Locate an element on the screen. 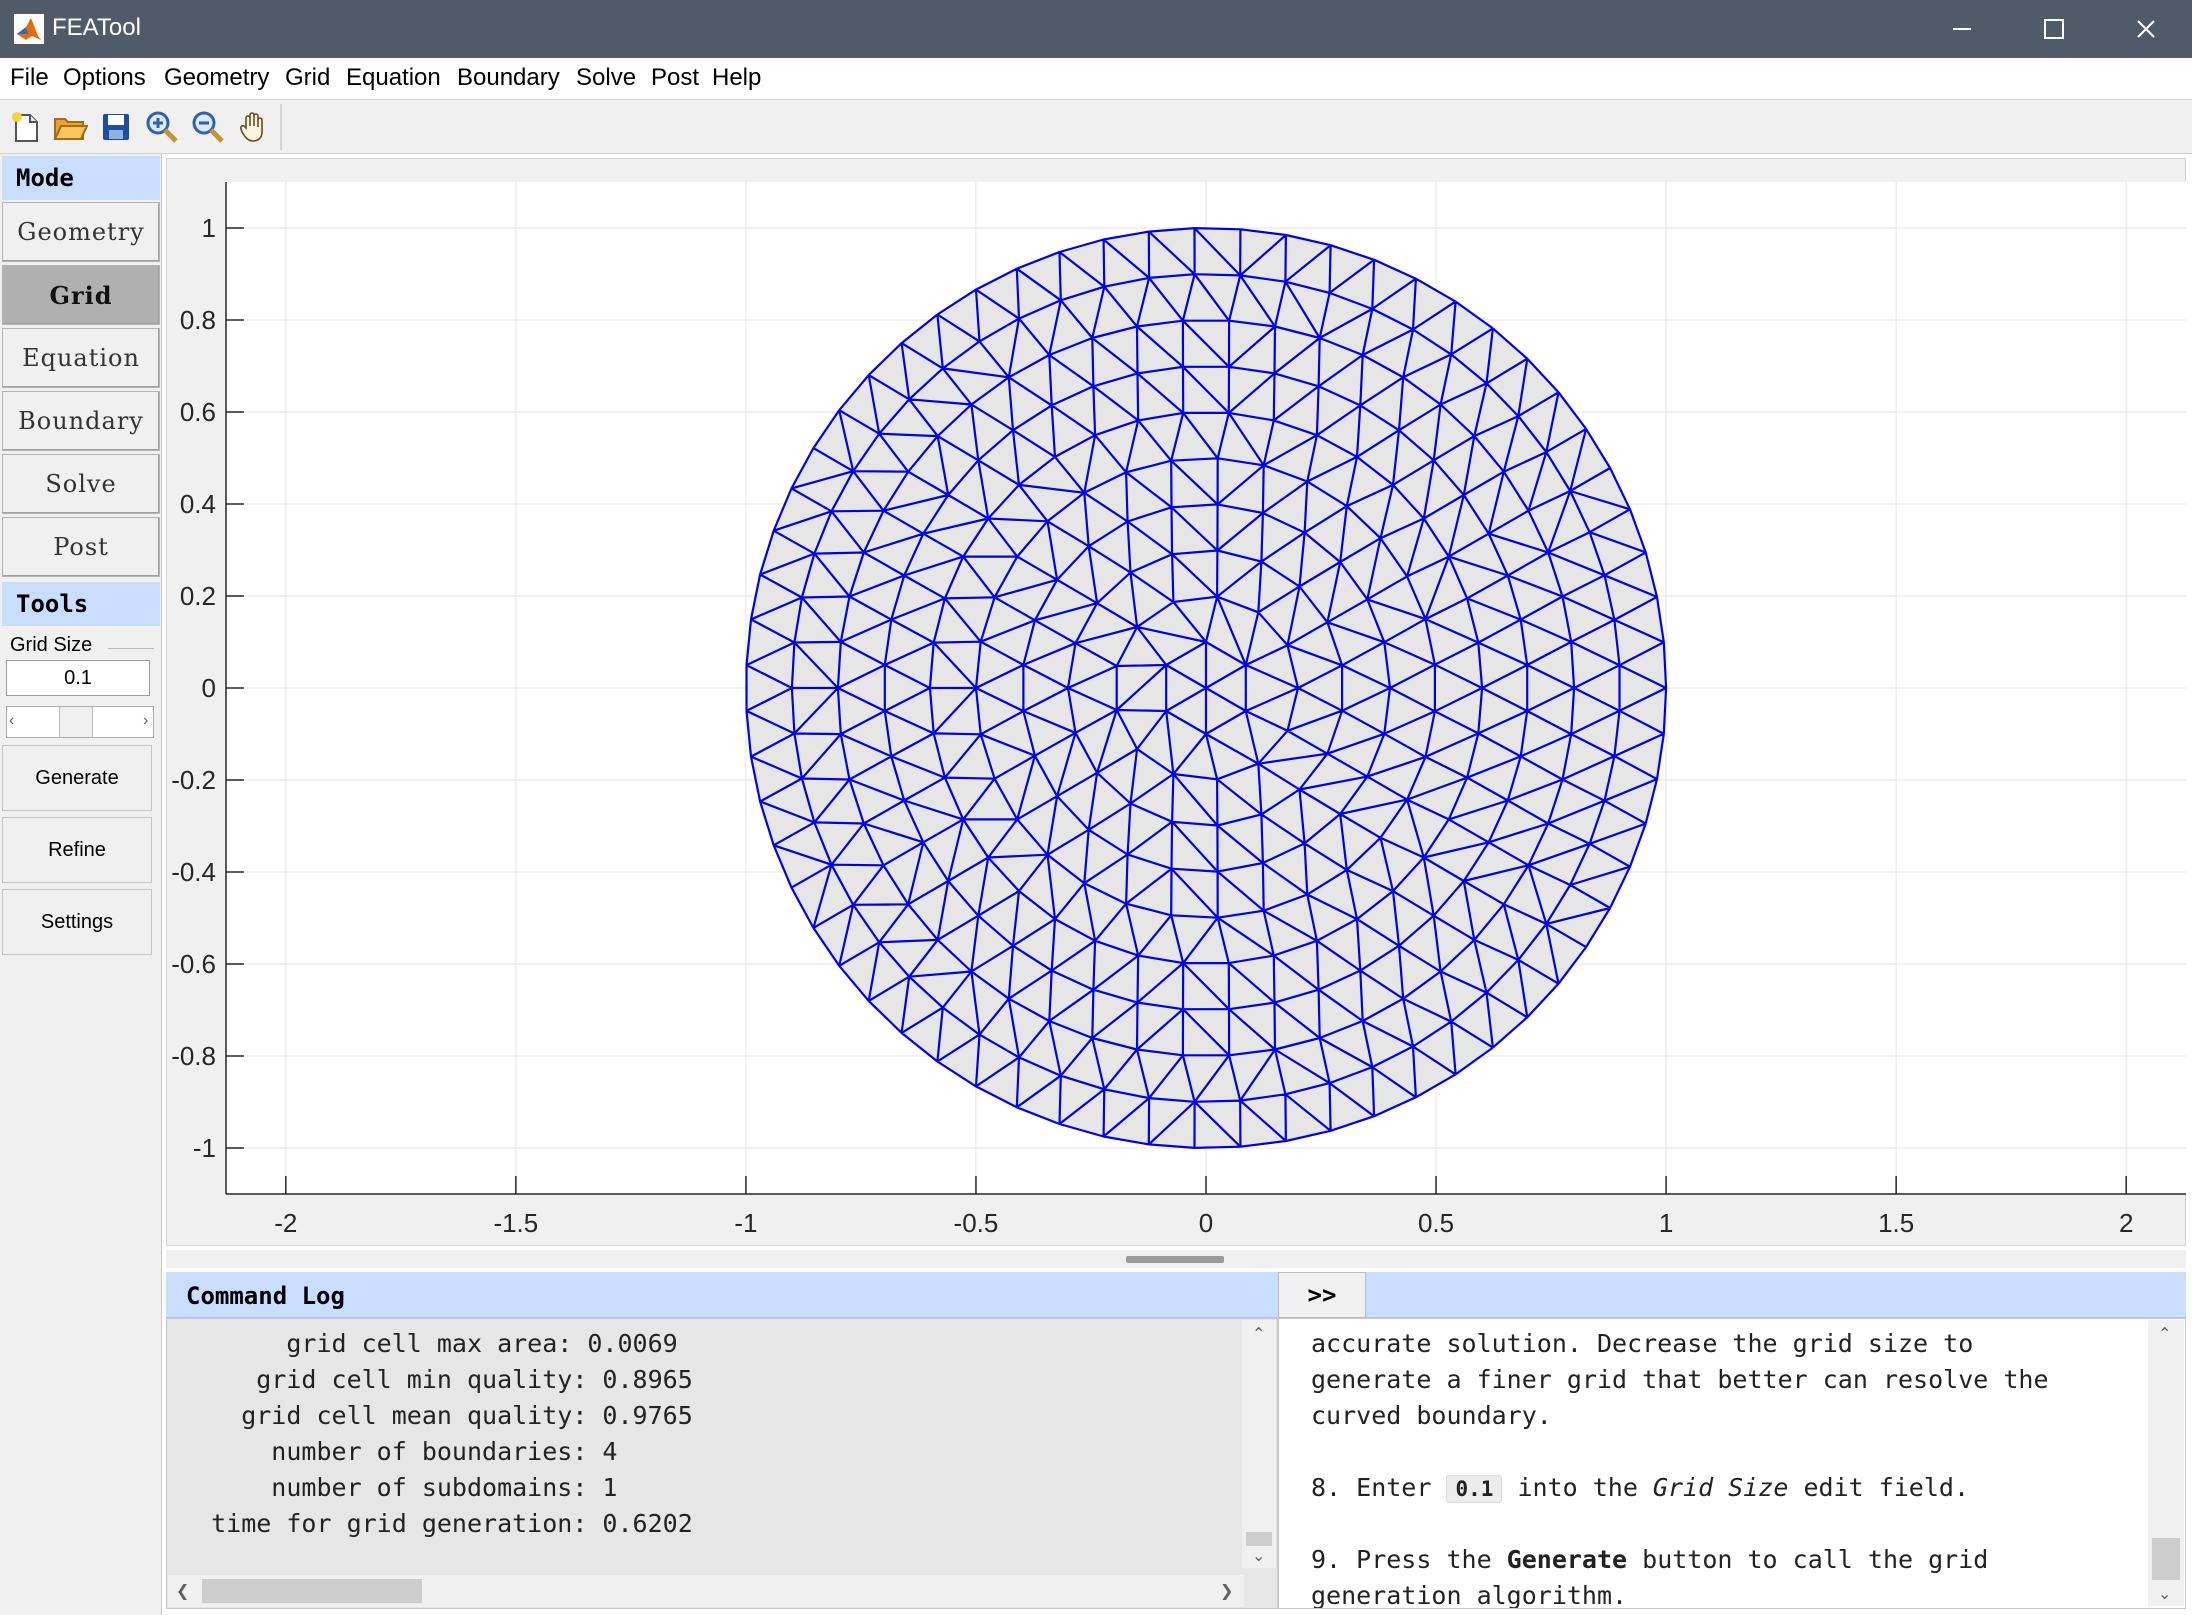 The image size is (2192, 1615). scroll-left-icon: ❮ is located at coordinates (182, 1591).